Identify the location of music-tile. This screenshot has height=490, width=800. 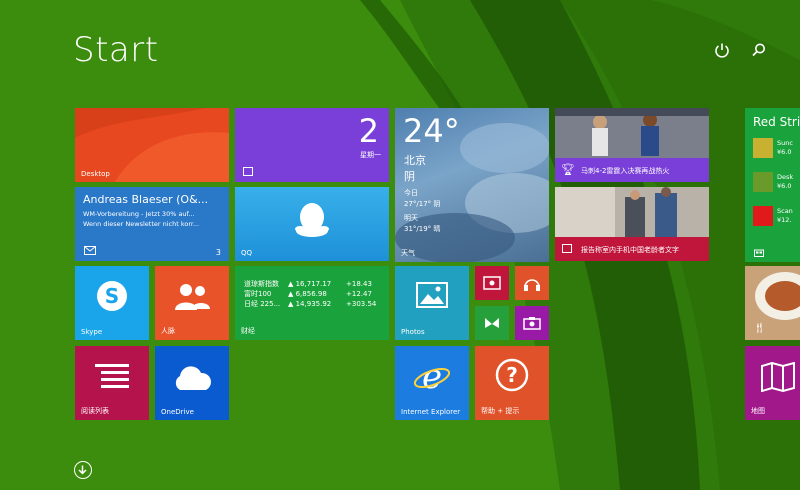
(532, 283).